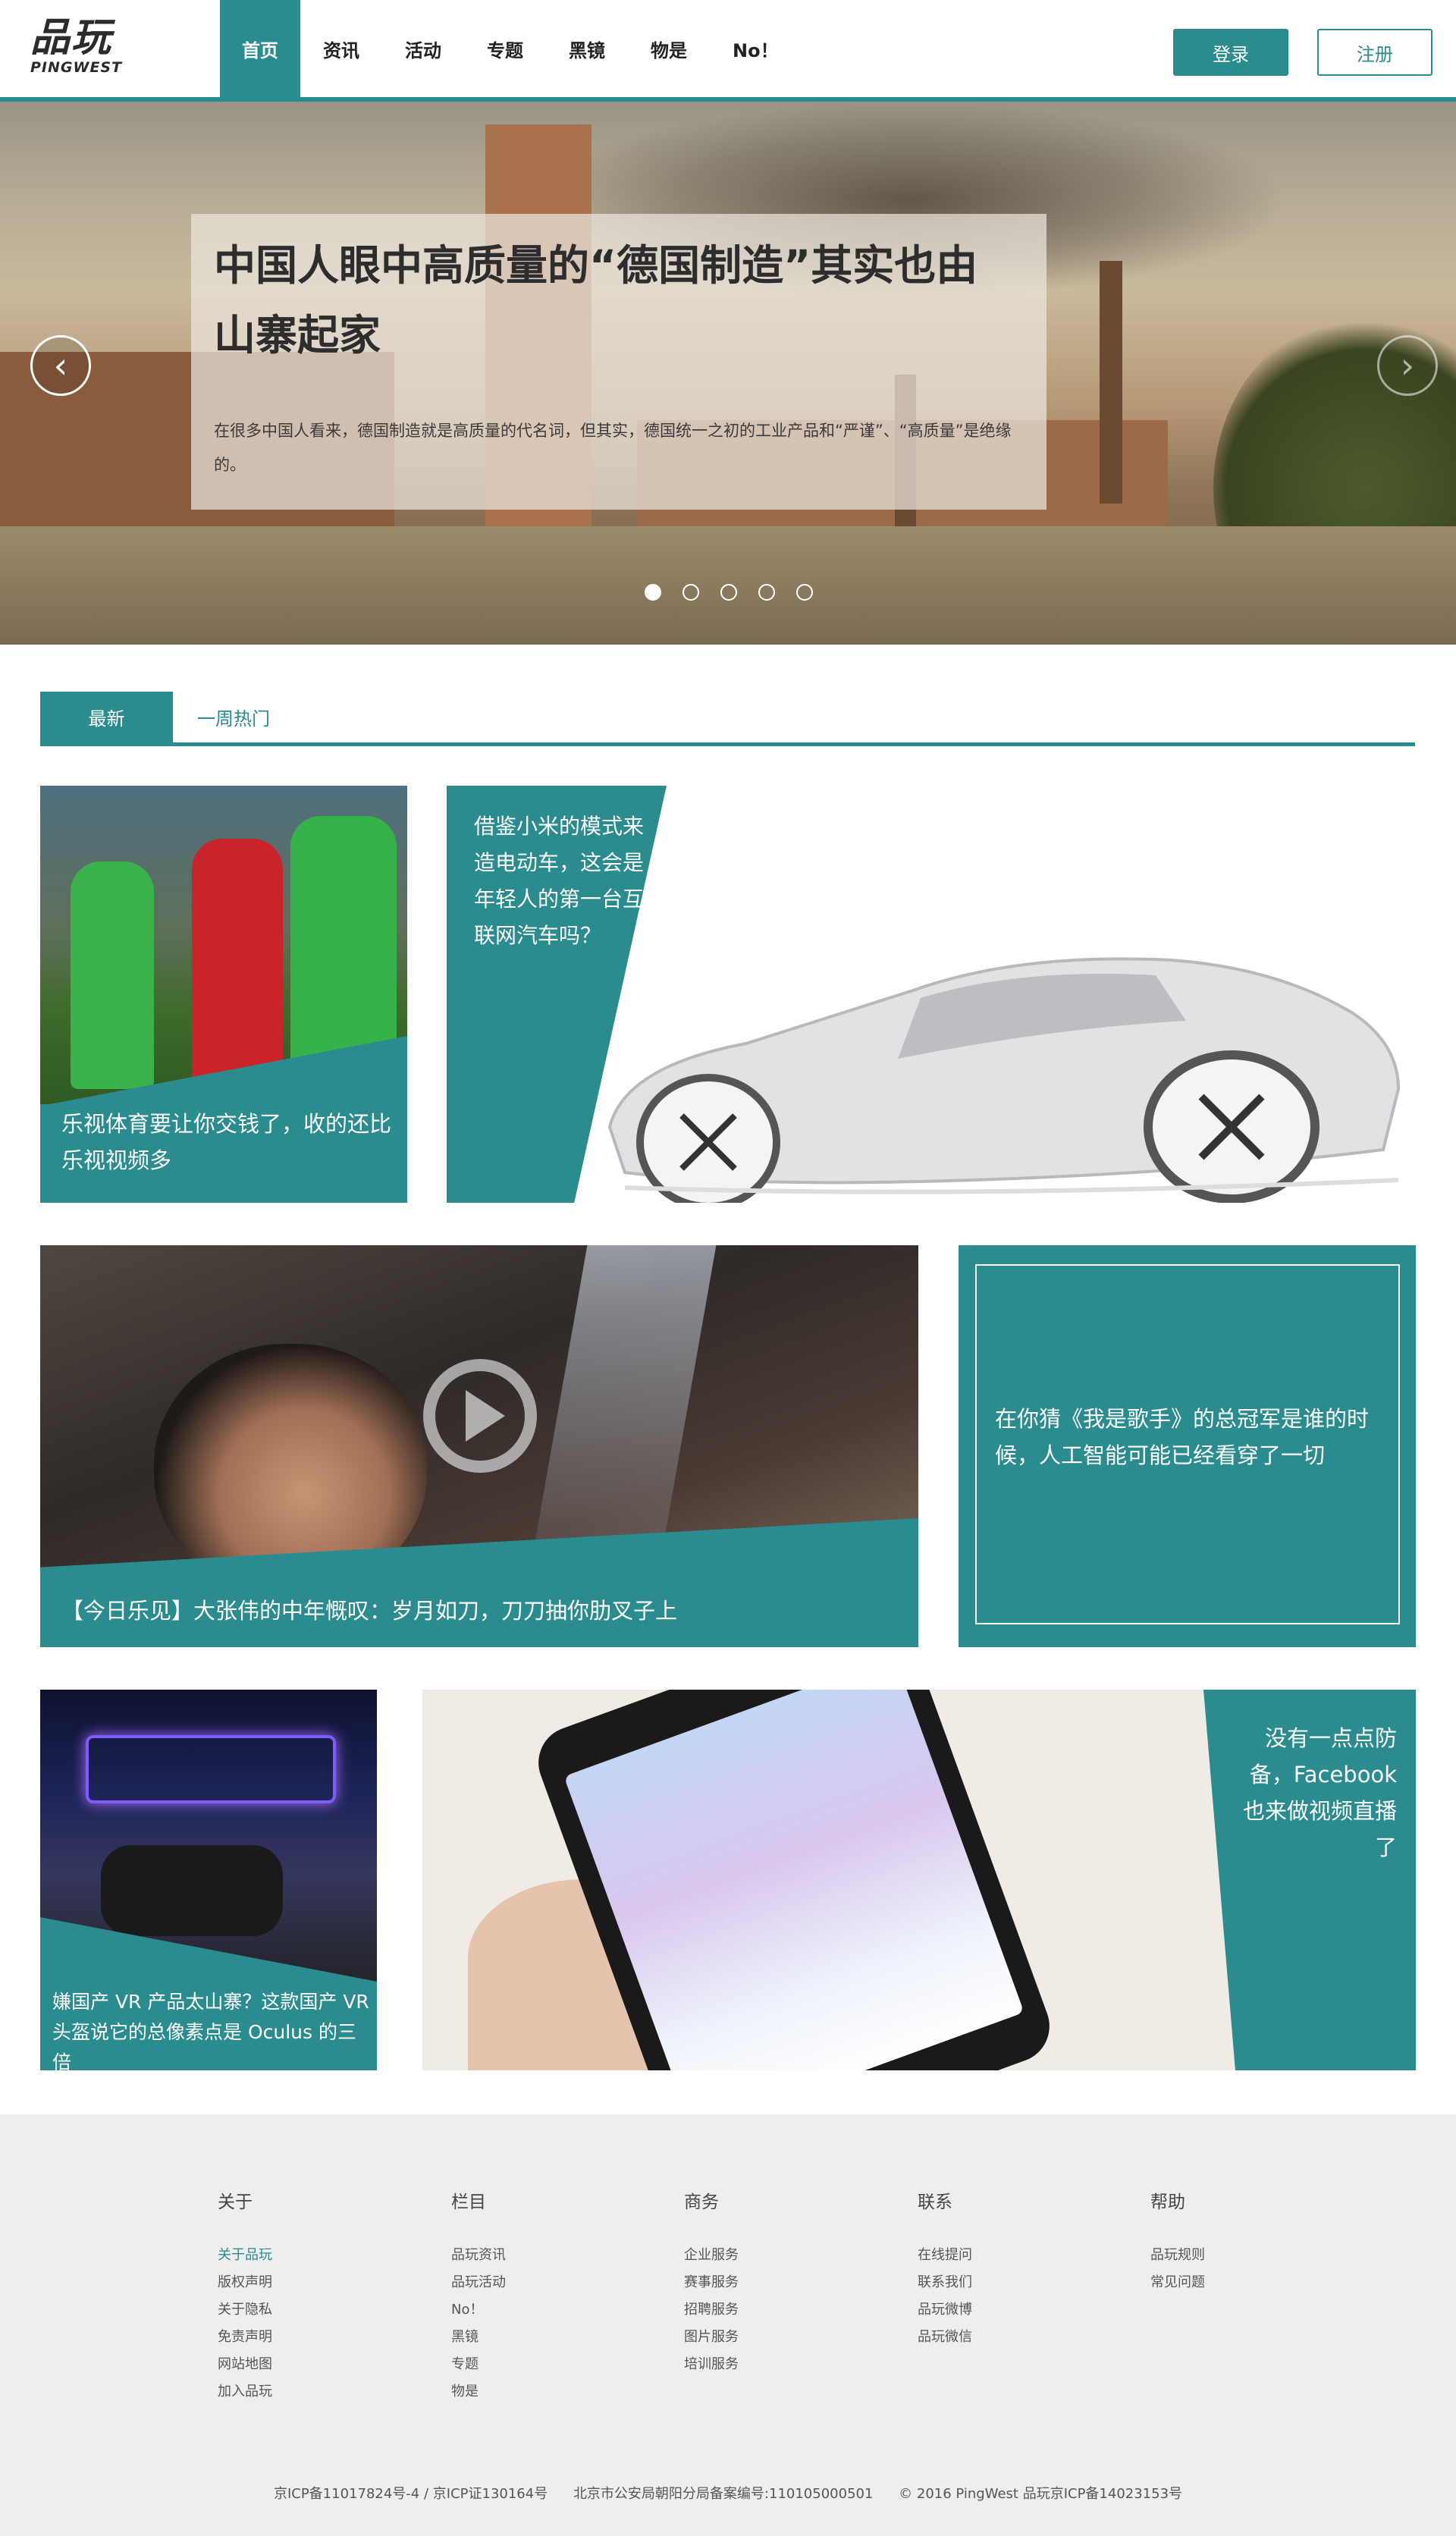  What do you see at coordinates (316, 2282) in the screenshot?
I see `footer-link: 版权声明` at bounding box center [316, 2282].